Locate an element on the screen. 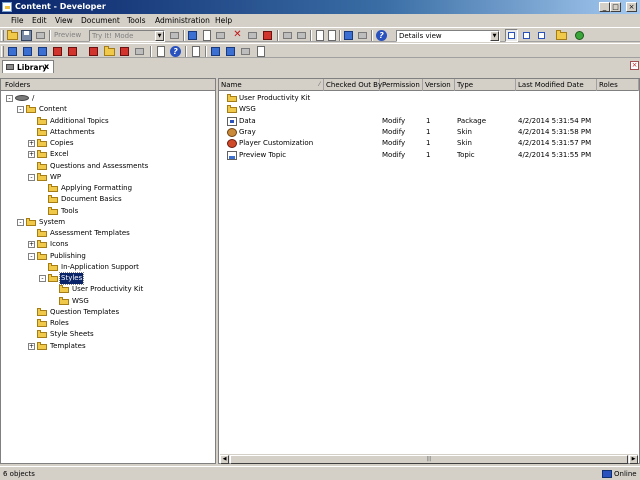  menu-document: Document is located at coordinates (100, 20).